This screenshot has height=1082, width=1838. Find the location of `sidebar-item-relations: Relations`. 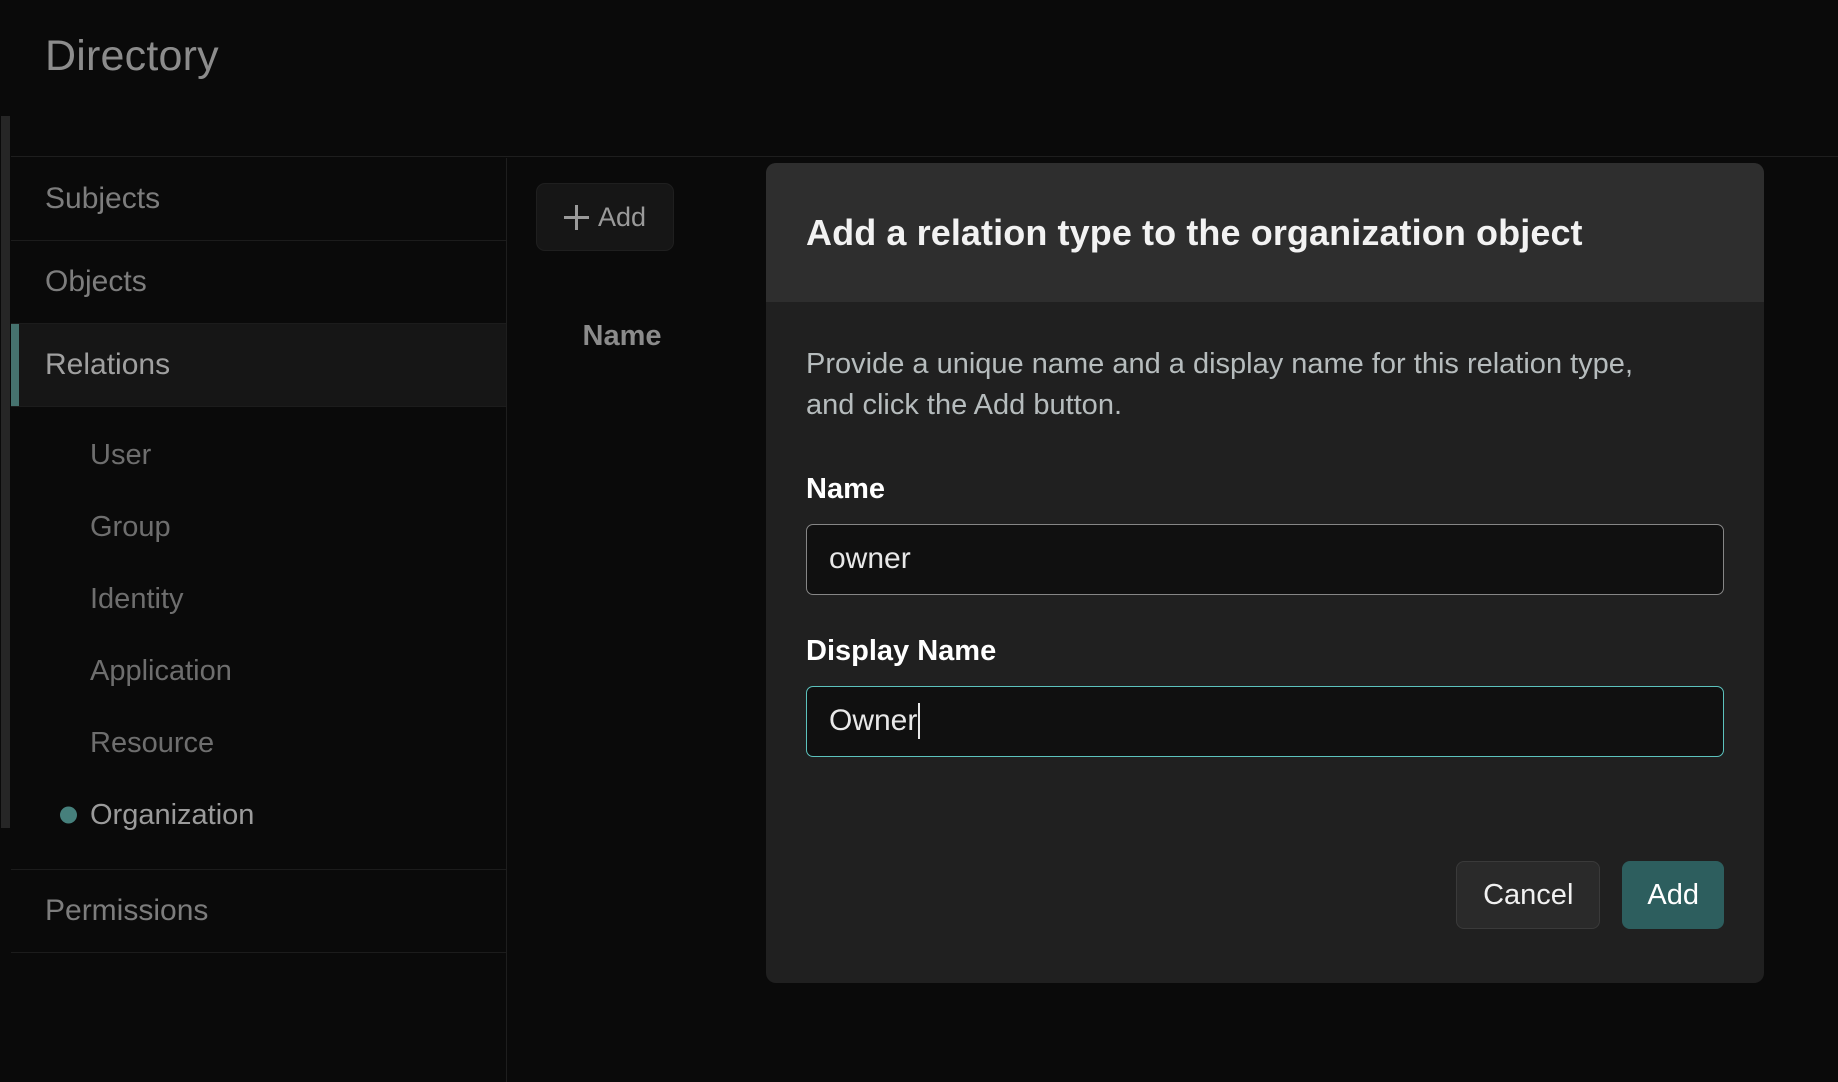

sidebar-item-relations: Relations is located at coordinates (258, 365).